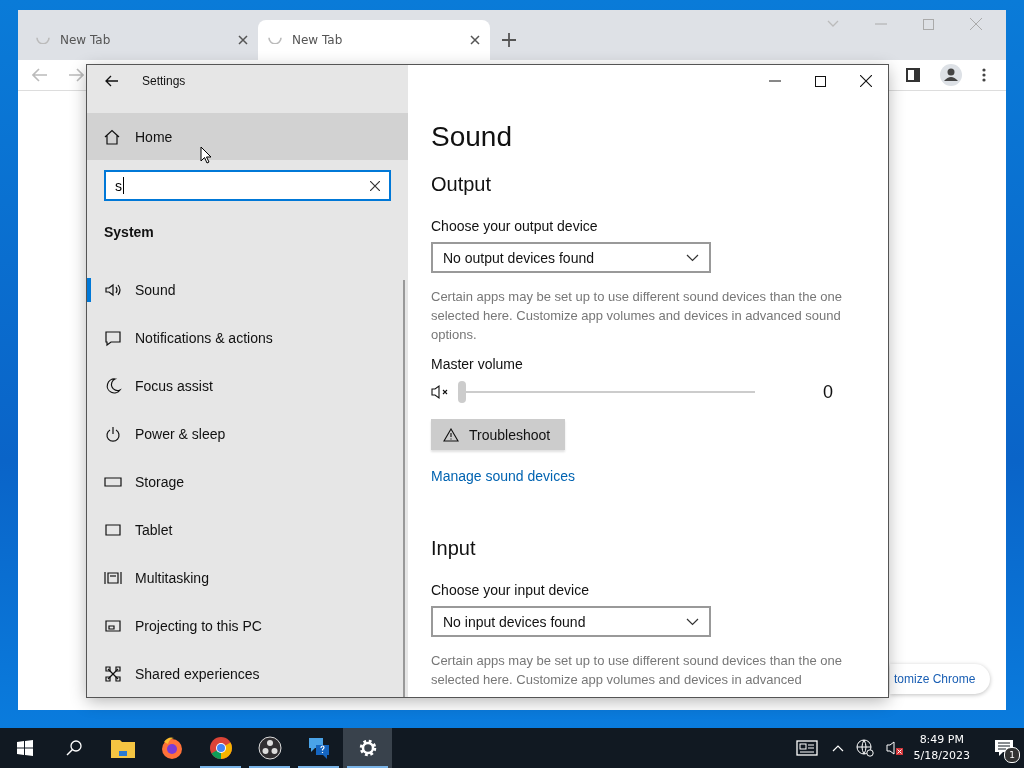 Image resolution: width=1024 pixels, height=768 pixels. Describe the element at coordinates (113, 290) in the screenshot. I see `speaker-icon` at that location.